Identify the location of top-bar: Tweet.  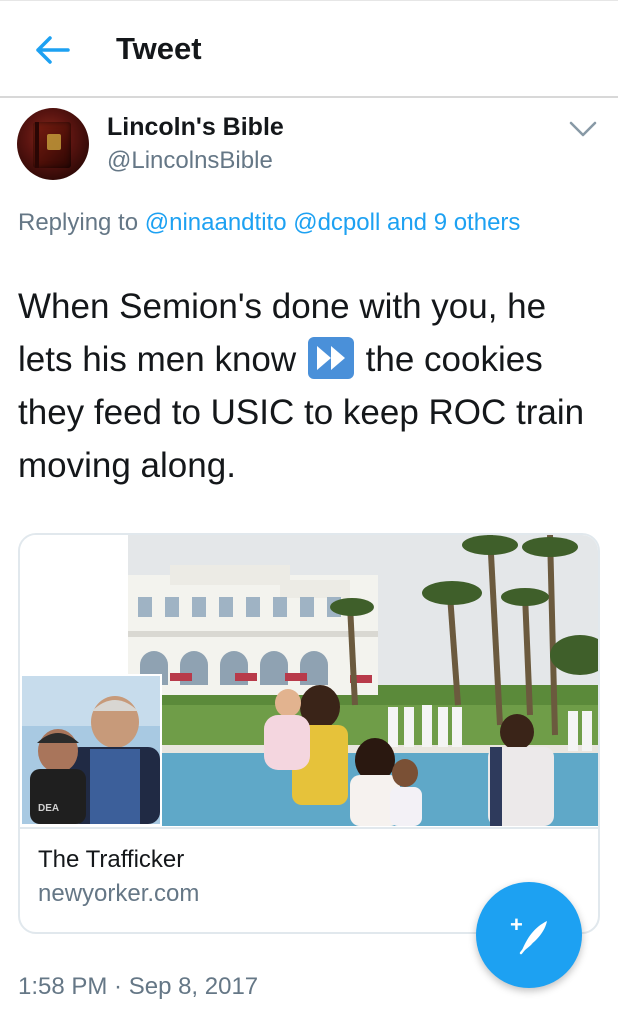
(309, 49).